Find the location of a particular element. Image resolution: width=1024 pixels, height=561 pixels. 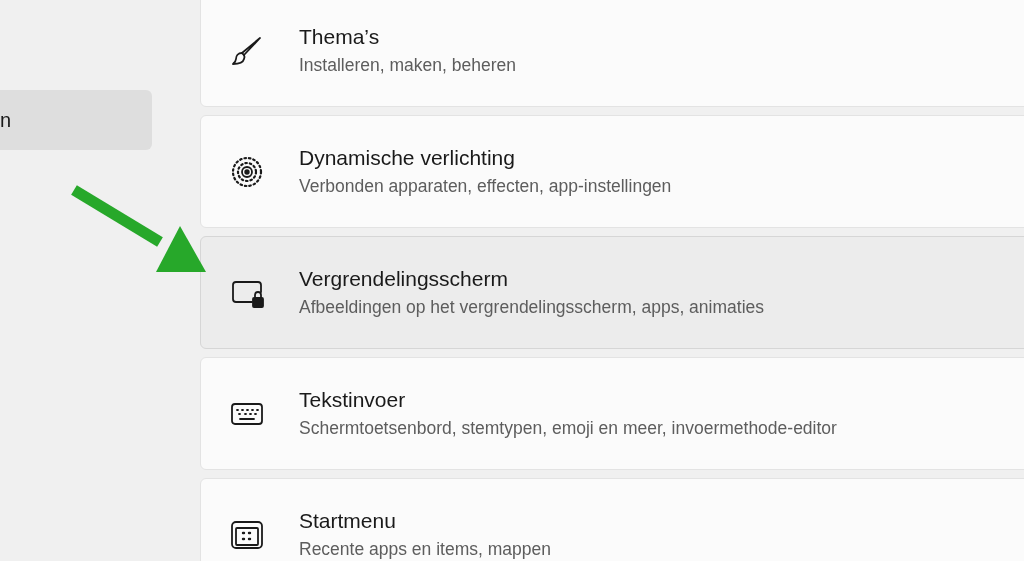

card-subtitle: Afbeeldingen op het vergrendelingsscherm, apps, animaties is located at coordinates (531, 307).